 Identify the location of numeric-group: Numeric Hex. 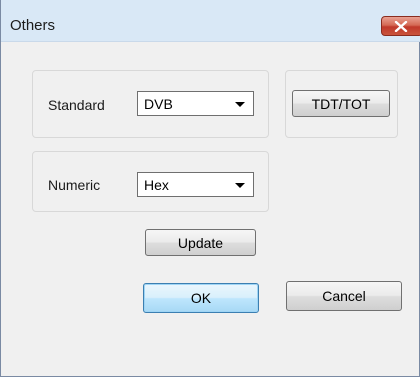
(150, 181).